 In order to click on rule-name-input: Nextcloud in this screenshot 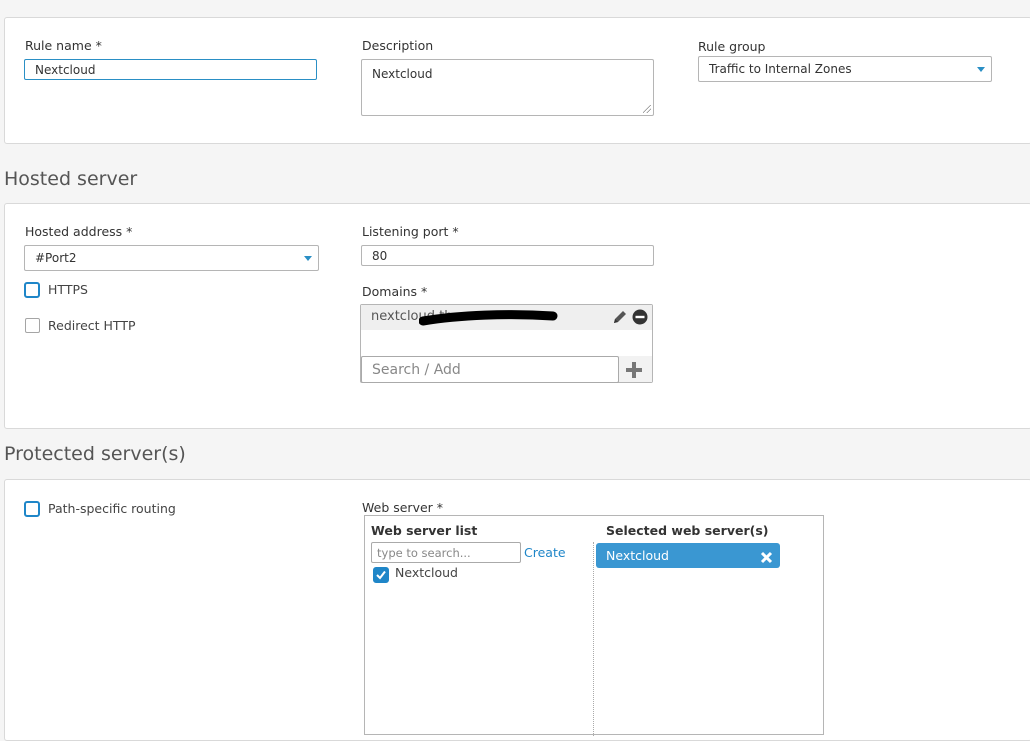, I will do `click(170, 69)`.